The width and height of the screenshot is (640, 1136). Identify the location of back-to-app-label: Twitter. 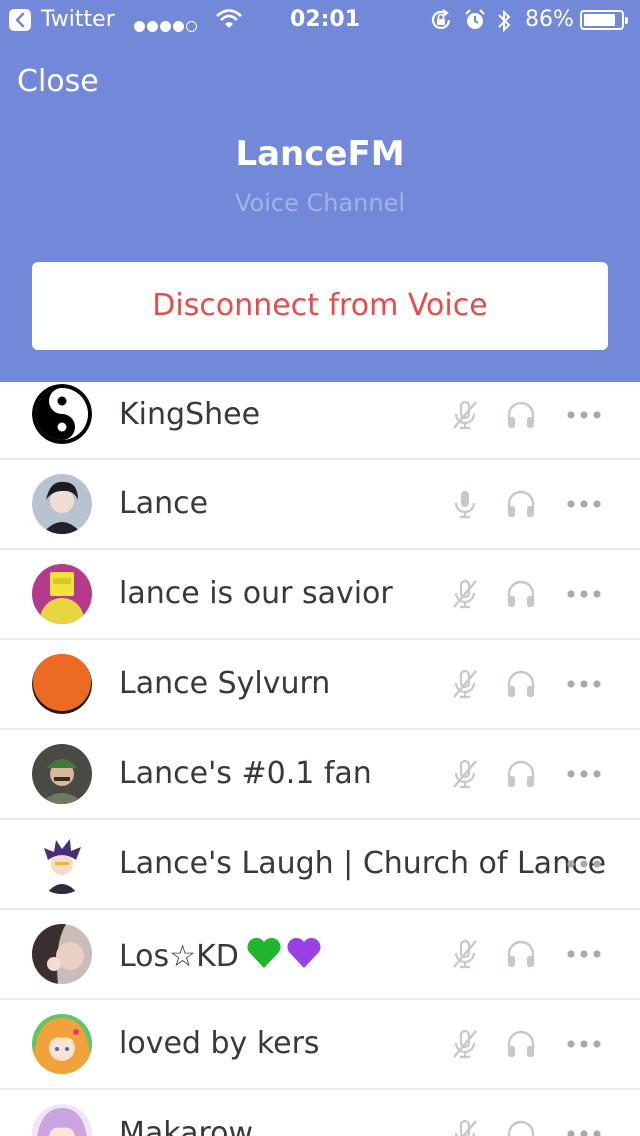
(78, 20).